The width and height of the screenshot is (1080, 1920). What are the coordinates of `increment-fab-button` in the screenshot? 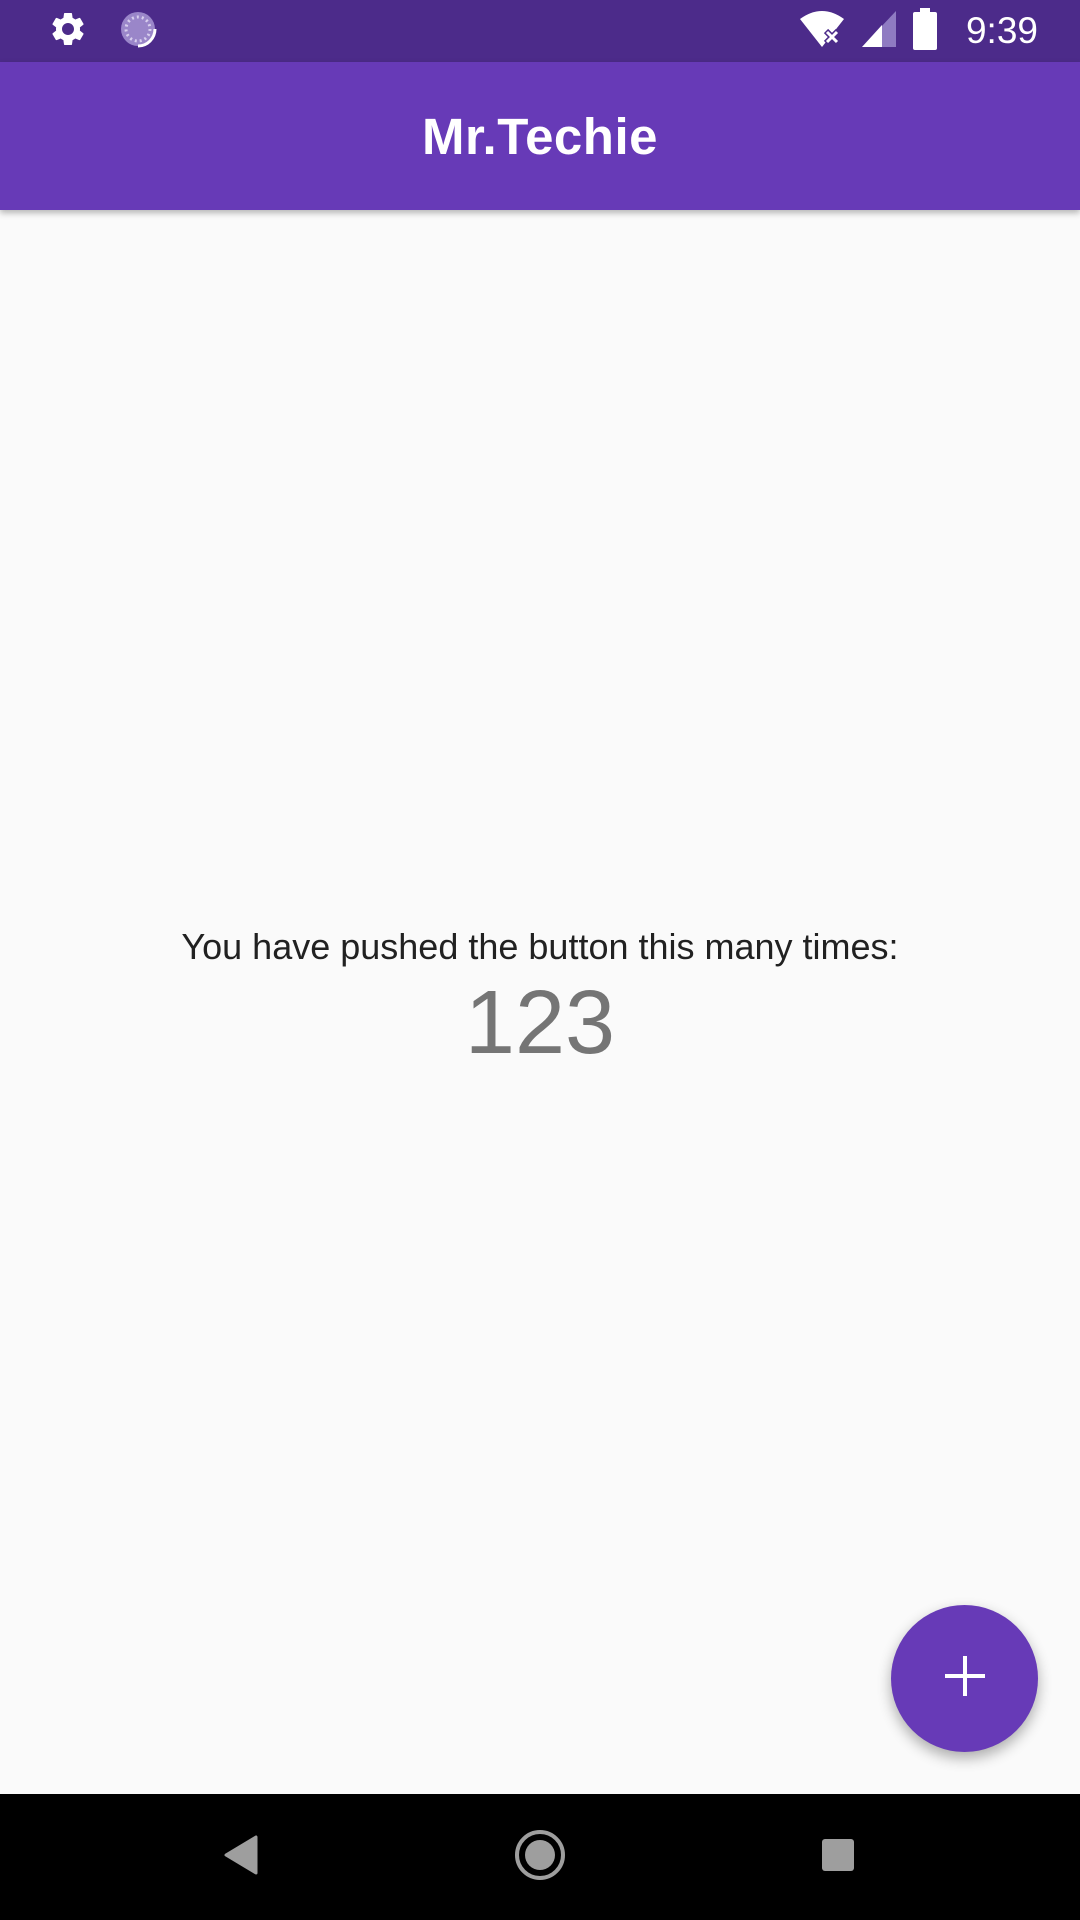 It's located at (964, 1678).